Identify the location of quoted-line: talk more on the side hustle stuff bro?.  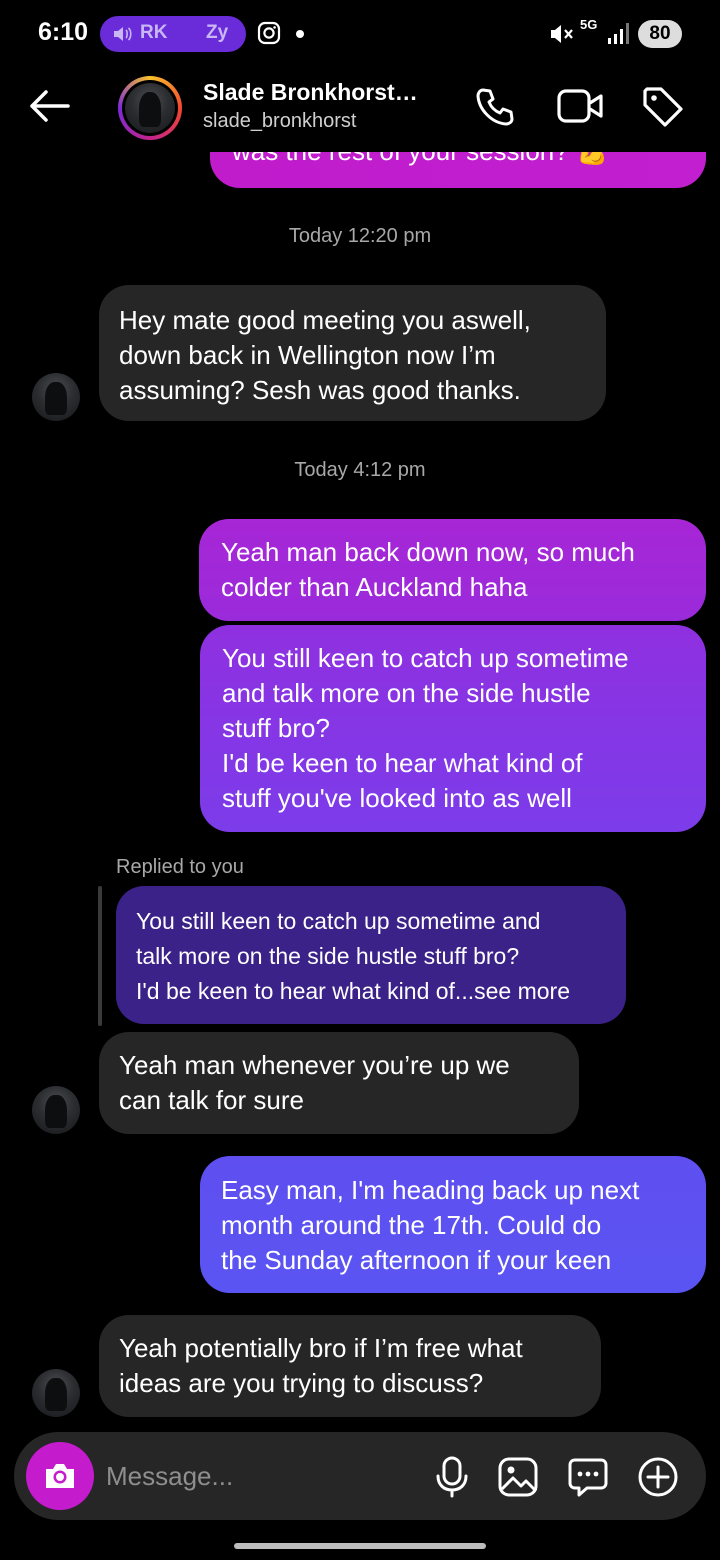
(328, 956).